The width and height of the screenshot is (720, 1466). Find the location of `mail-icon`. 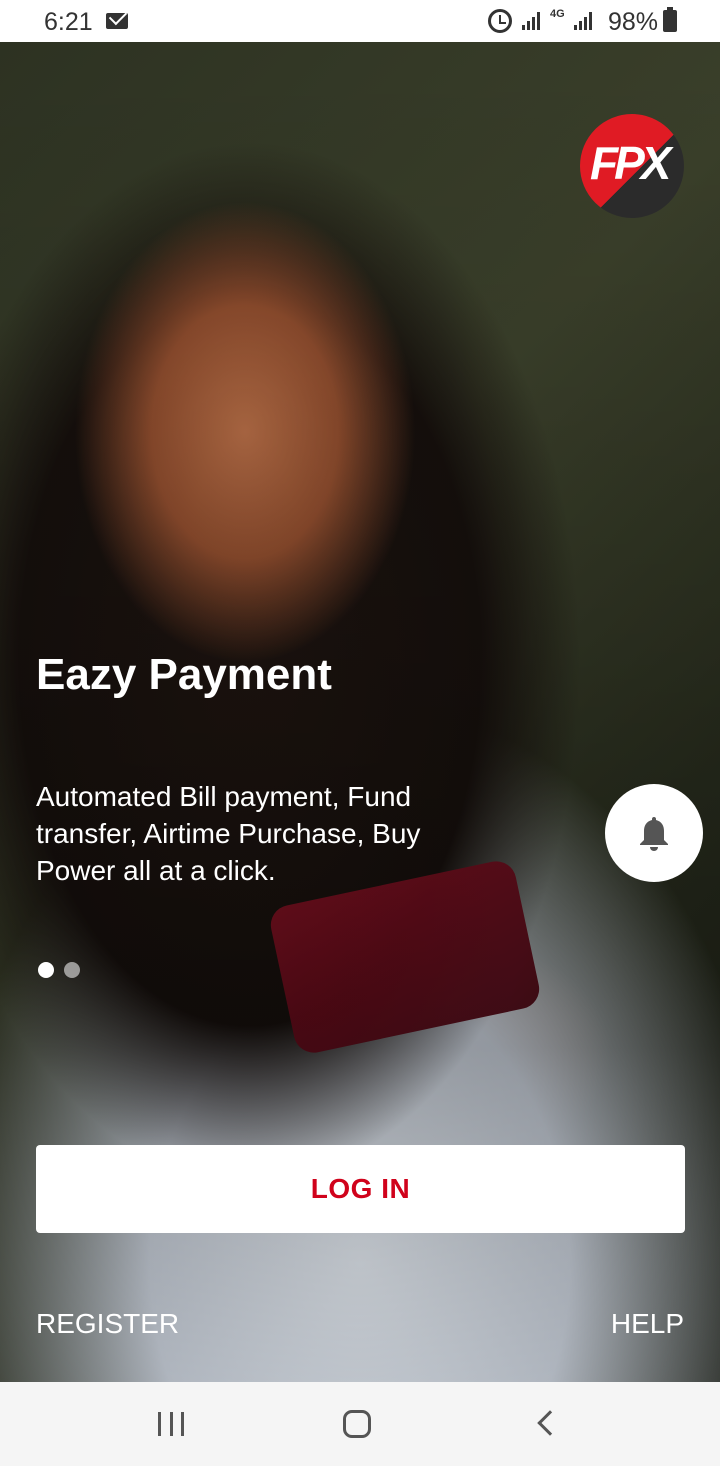

mail-icon is located at coordinates (117, 21).